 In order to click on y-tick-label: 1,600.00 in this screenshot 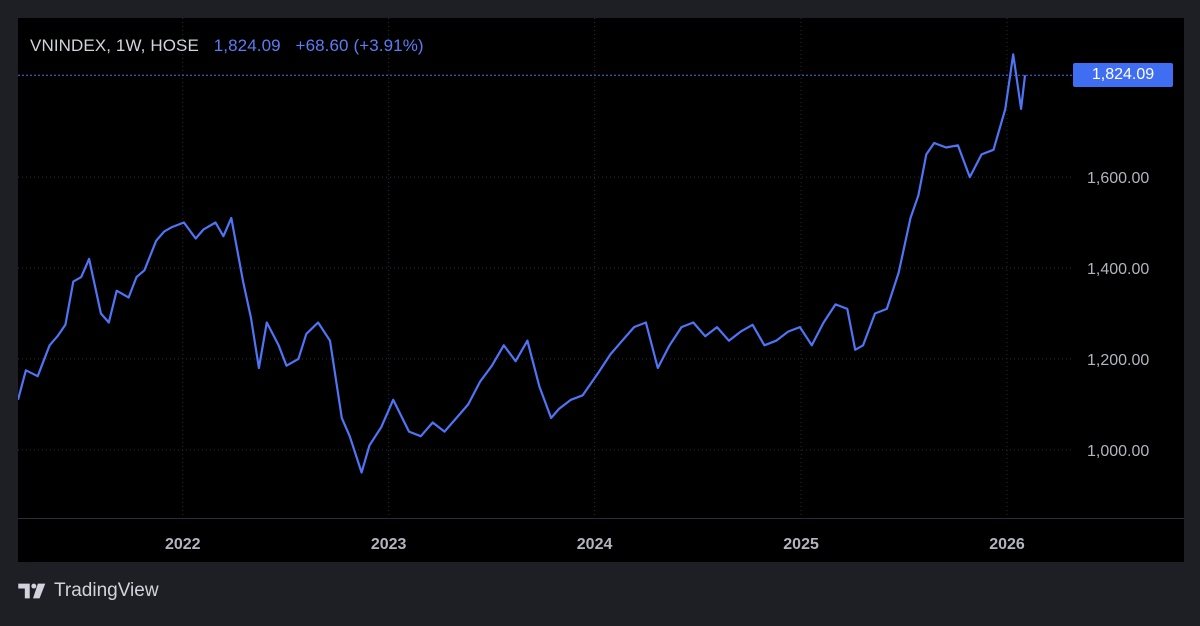, I will do `click(1118, 178)`.